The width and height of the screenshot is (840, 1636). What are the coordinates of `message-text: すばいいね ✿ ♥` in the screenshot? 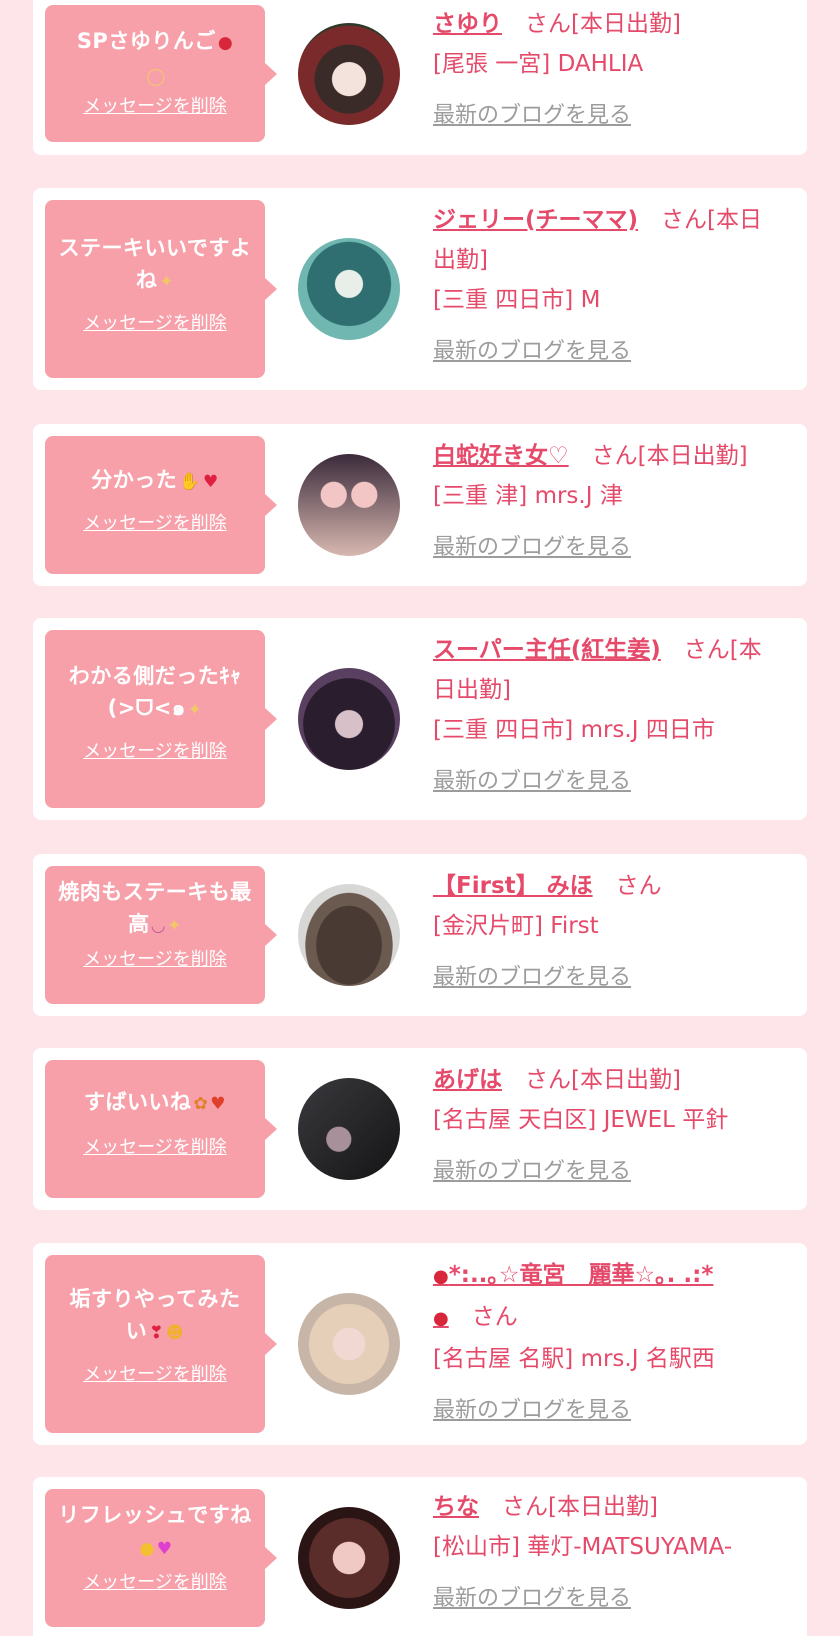 It's located at (155, 1102).